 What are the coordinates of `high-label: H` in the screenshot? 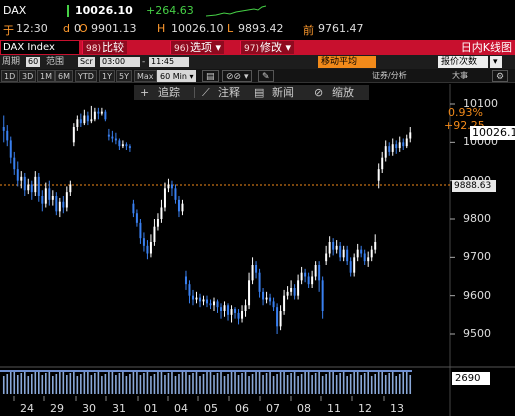 It's located at (161, 28).